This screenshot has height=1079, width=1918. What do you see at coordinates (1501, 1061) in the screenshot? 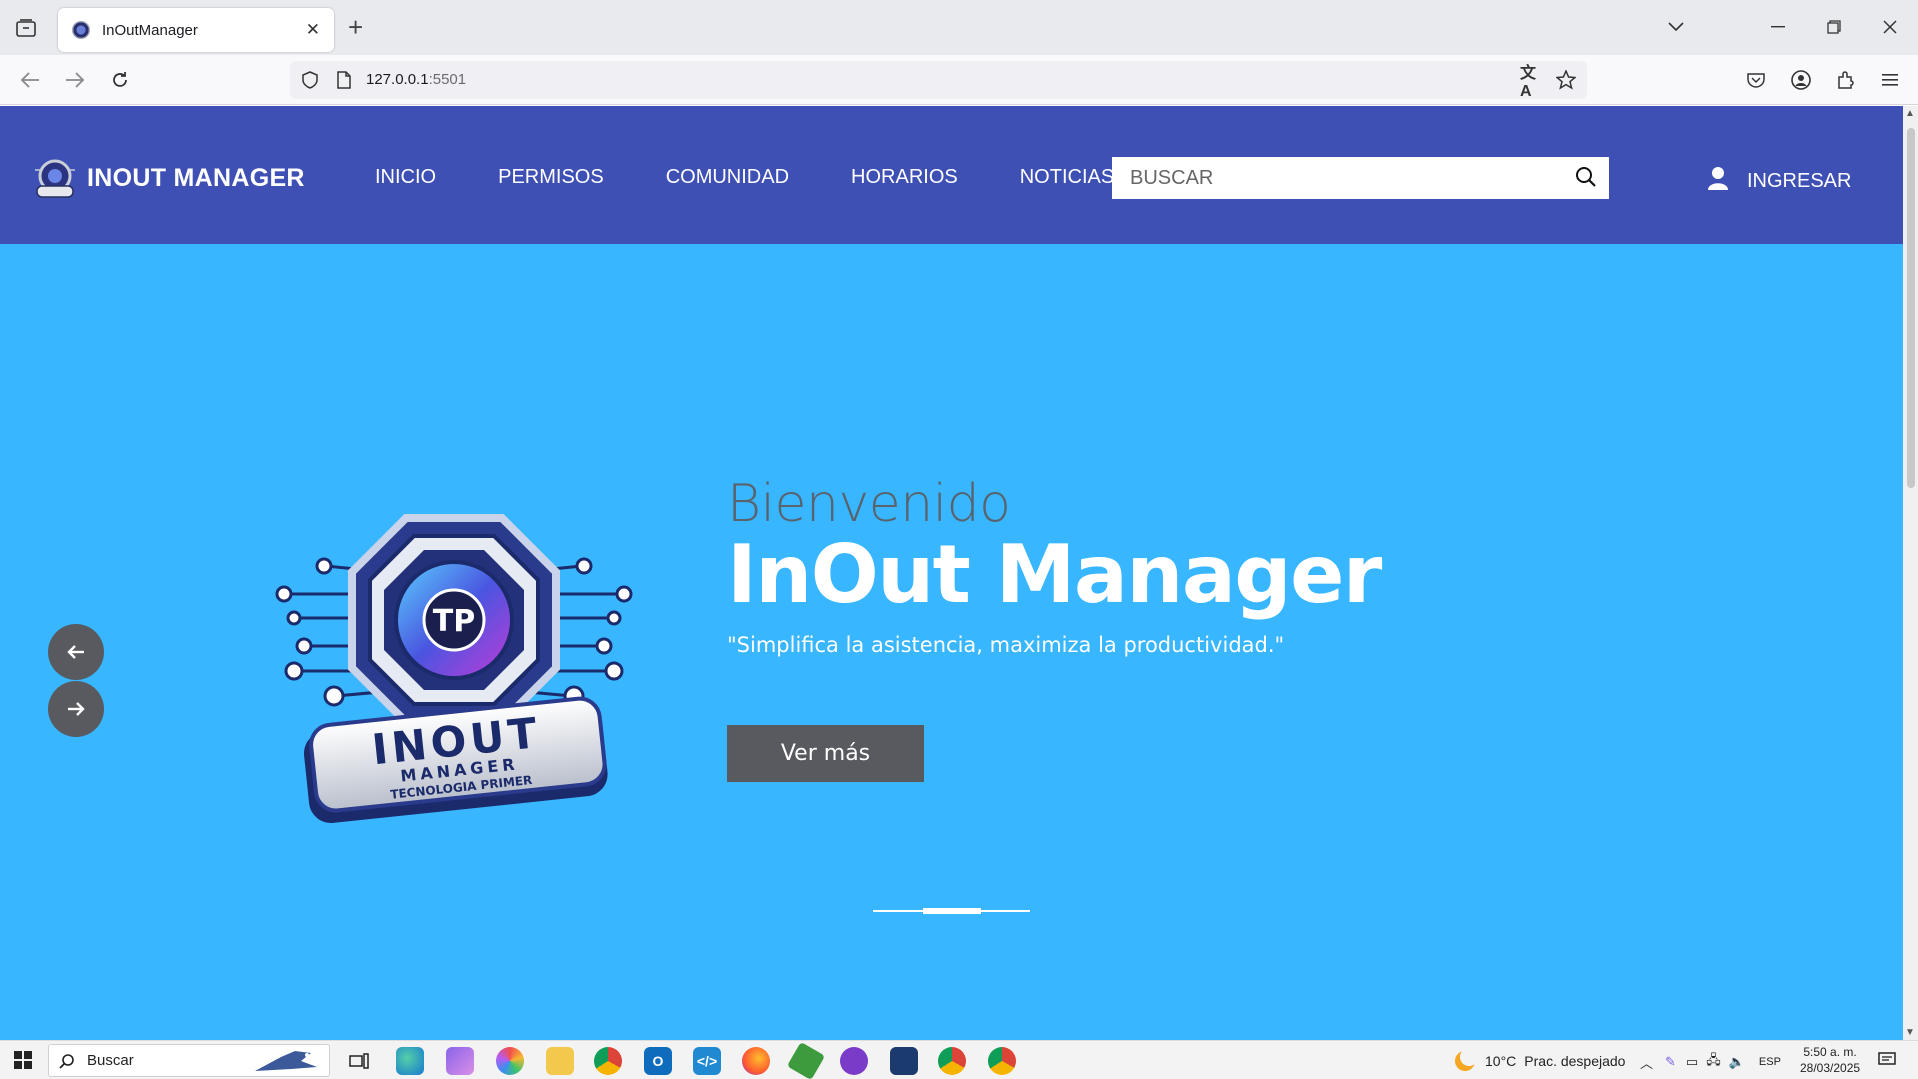
I see `weather-temp: 10°C` at bounding box center [1501, 1061].